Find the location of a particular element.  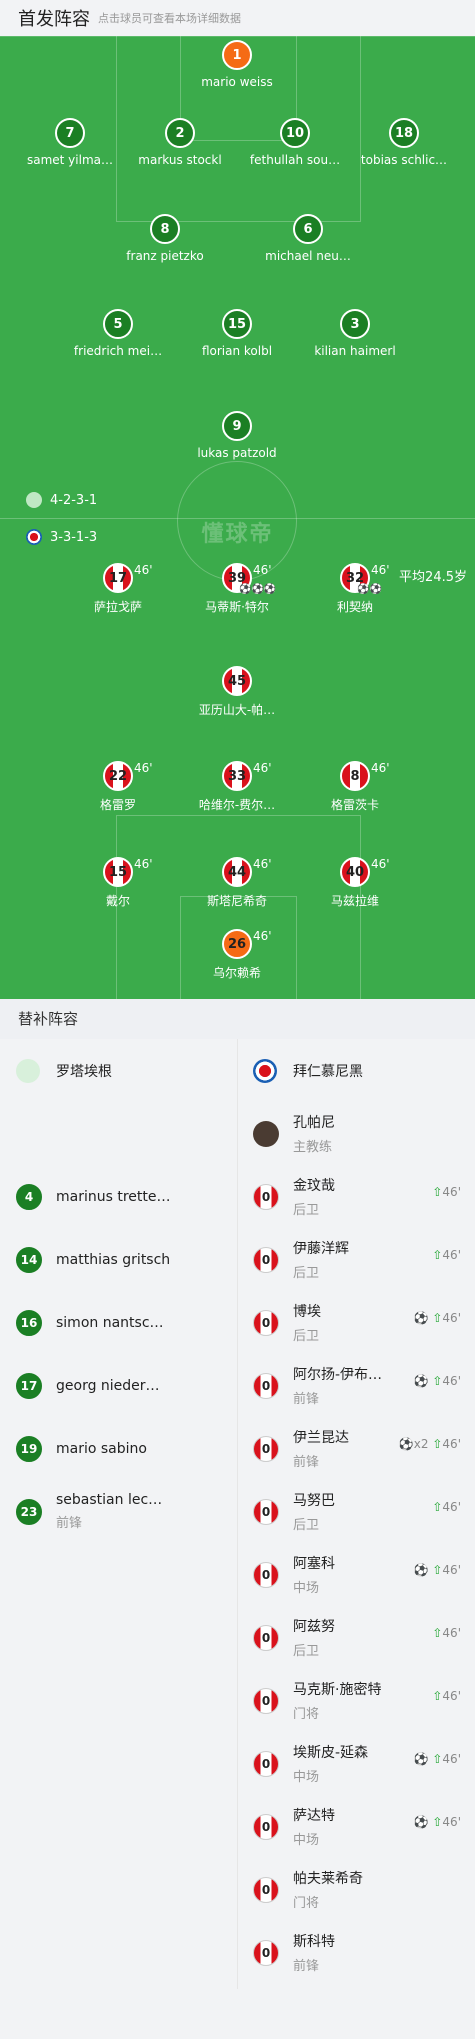

home-player: 9 lukas patzold is located at coordinates (237, 435).